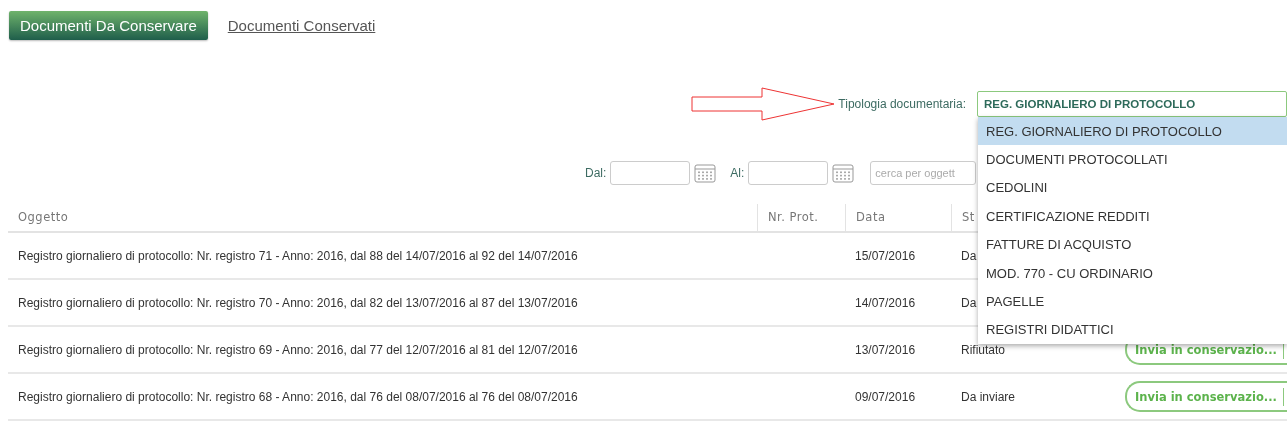  What do you see at coordinates (737, 173) in the screenshot?
I see `field-label: Al:` at bounding box center [737, 173].